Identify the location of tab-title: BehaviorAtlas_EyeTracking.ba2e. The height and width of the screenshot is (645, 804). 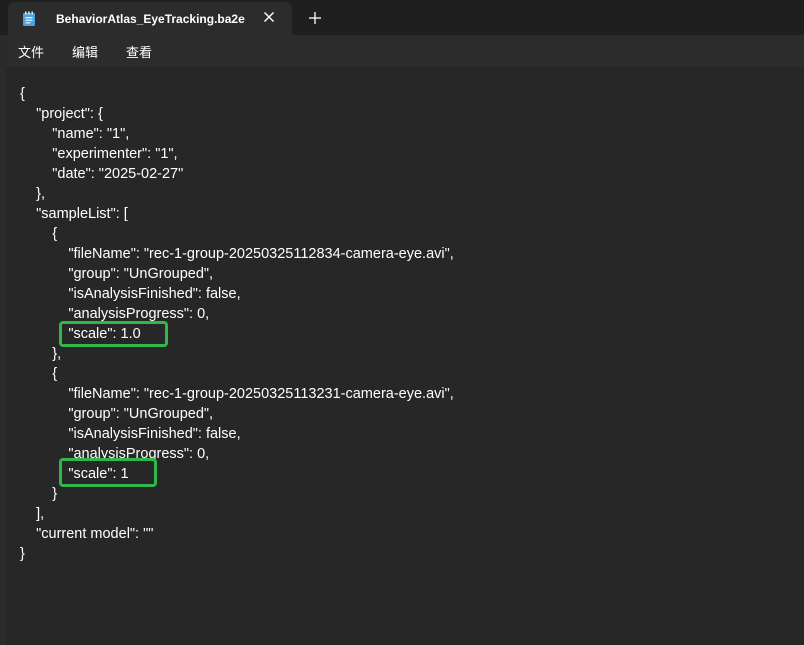
(150, 18).